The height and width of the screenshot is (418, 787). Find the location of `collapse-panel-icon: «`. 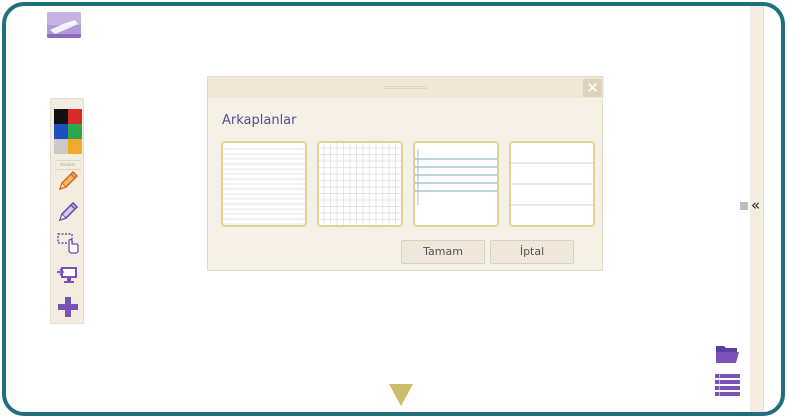

collapse-panel-icon: « is located at coordinates (755, 205).